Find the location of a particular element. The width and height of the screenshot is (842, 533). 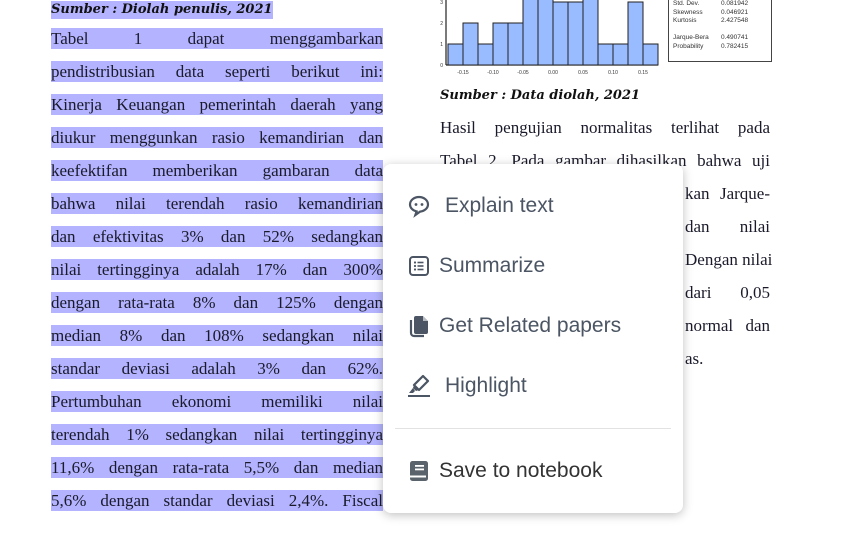

histogram-chart: 0 1 2 3 -0.15 -0.10 -0.05 0.00 0.05 0.10 0.15 is located at coordinates (549, 38).